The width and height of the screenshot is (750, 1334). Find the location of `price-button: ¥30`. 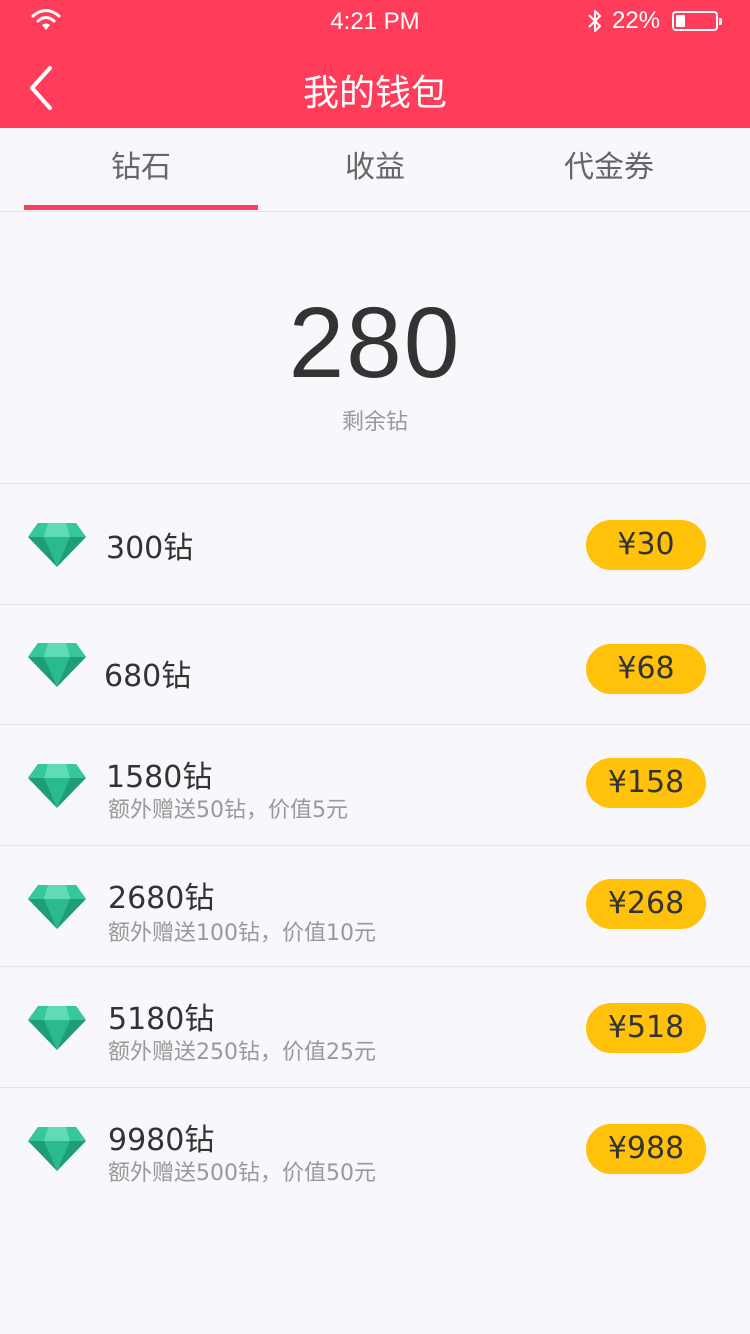

price-button: ¥30 is located at coordinates (646, 545).